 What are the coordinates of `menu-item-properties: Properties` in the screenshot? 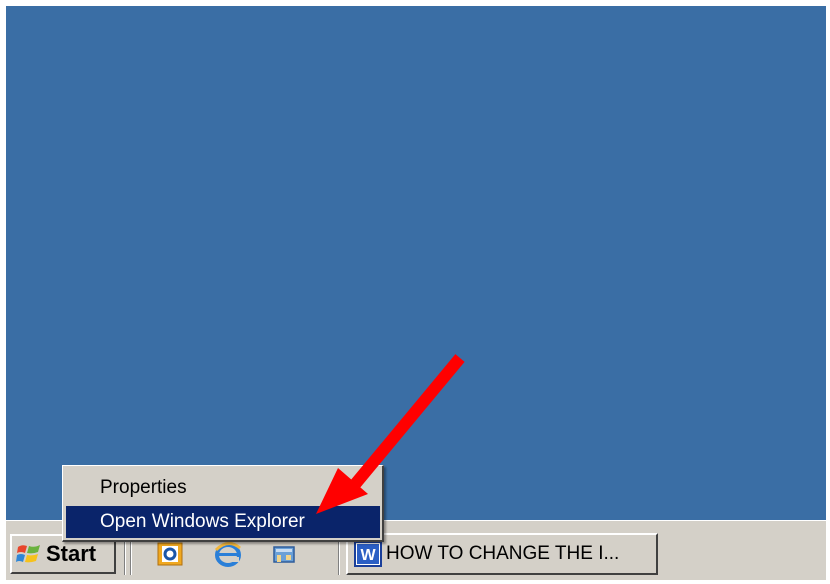 It's located at (223, 488).